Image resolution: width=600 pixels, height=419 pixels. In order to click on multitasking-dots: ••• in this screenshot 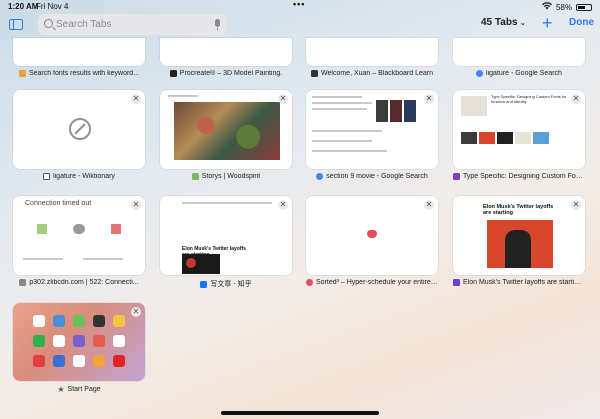, I will do `click(299, 4)`.